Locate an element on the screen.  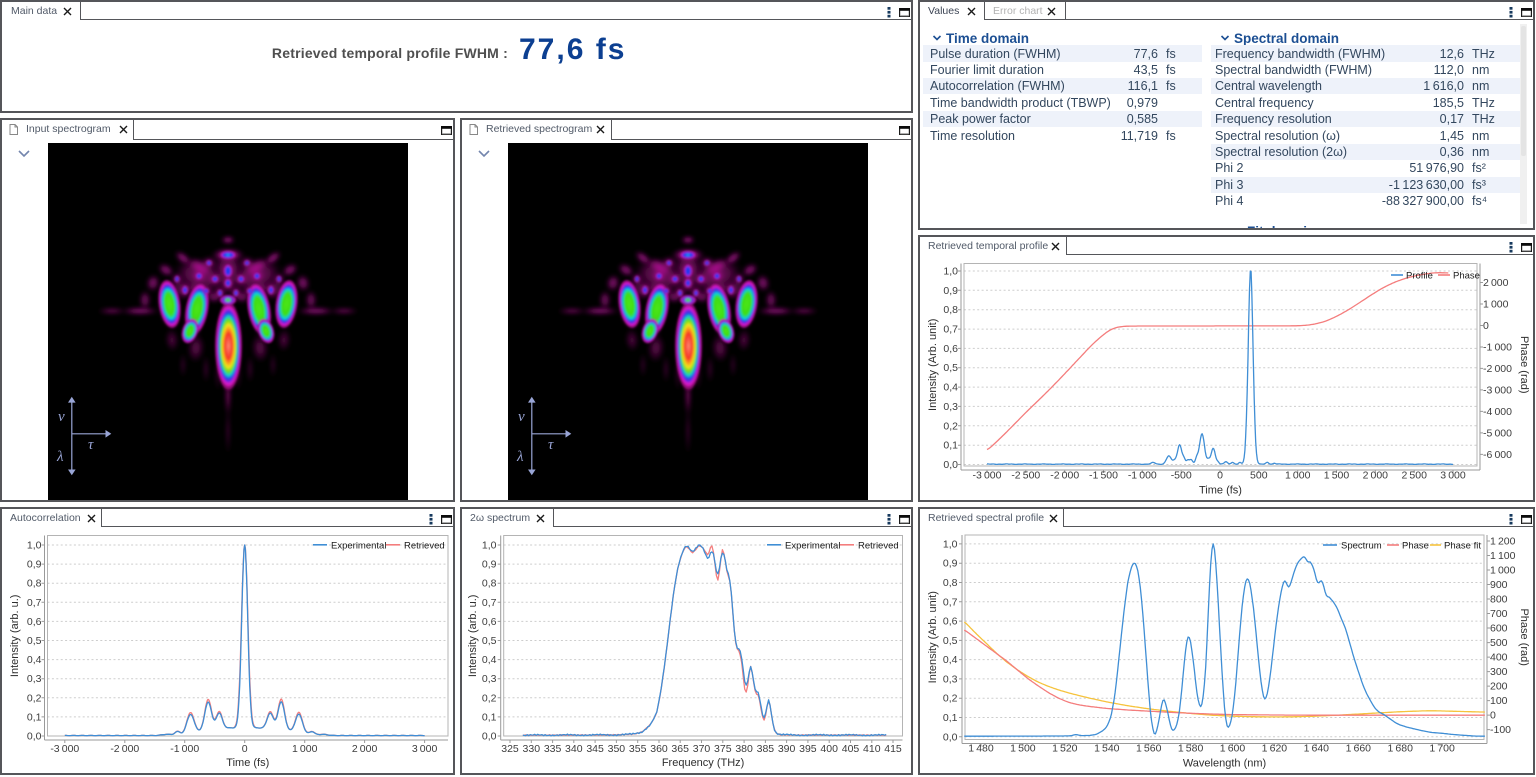
svg-text: 410 is located at coordinates (872, 749).